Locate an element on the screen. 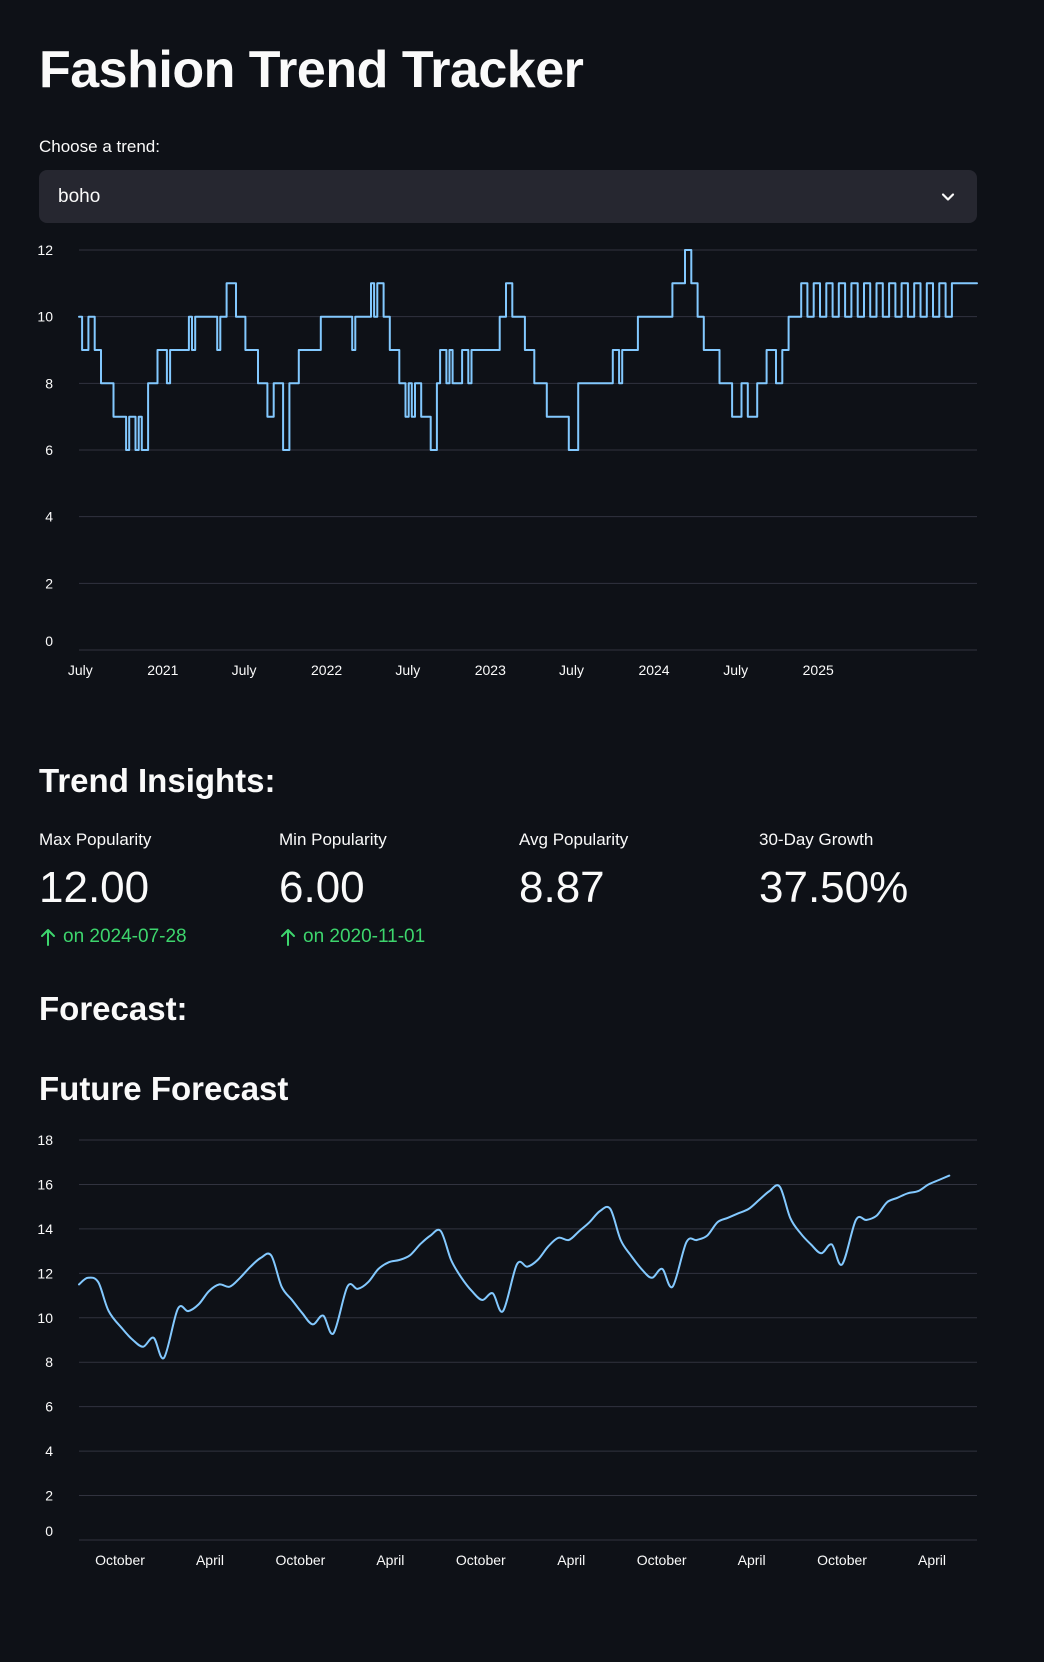 The image size is (1044, 1662). y-tick-label: 14 is located at coordinates (45, 1229).